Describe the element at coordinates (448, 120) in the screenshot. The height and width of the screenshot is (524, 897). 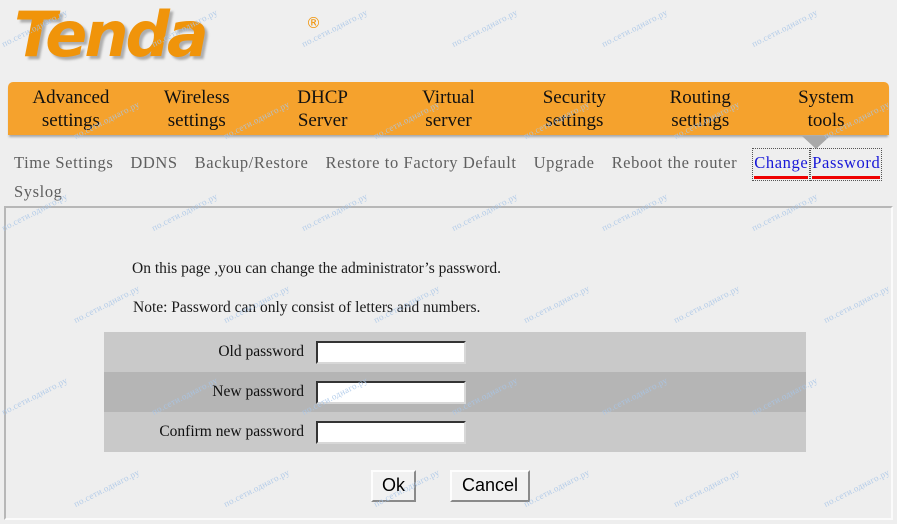
I see `nav-item-label-line2: server` at that location.